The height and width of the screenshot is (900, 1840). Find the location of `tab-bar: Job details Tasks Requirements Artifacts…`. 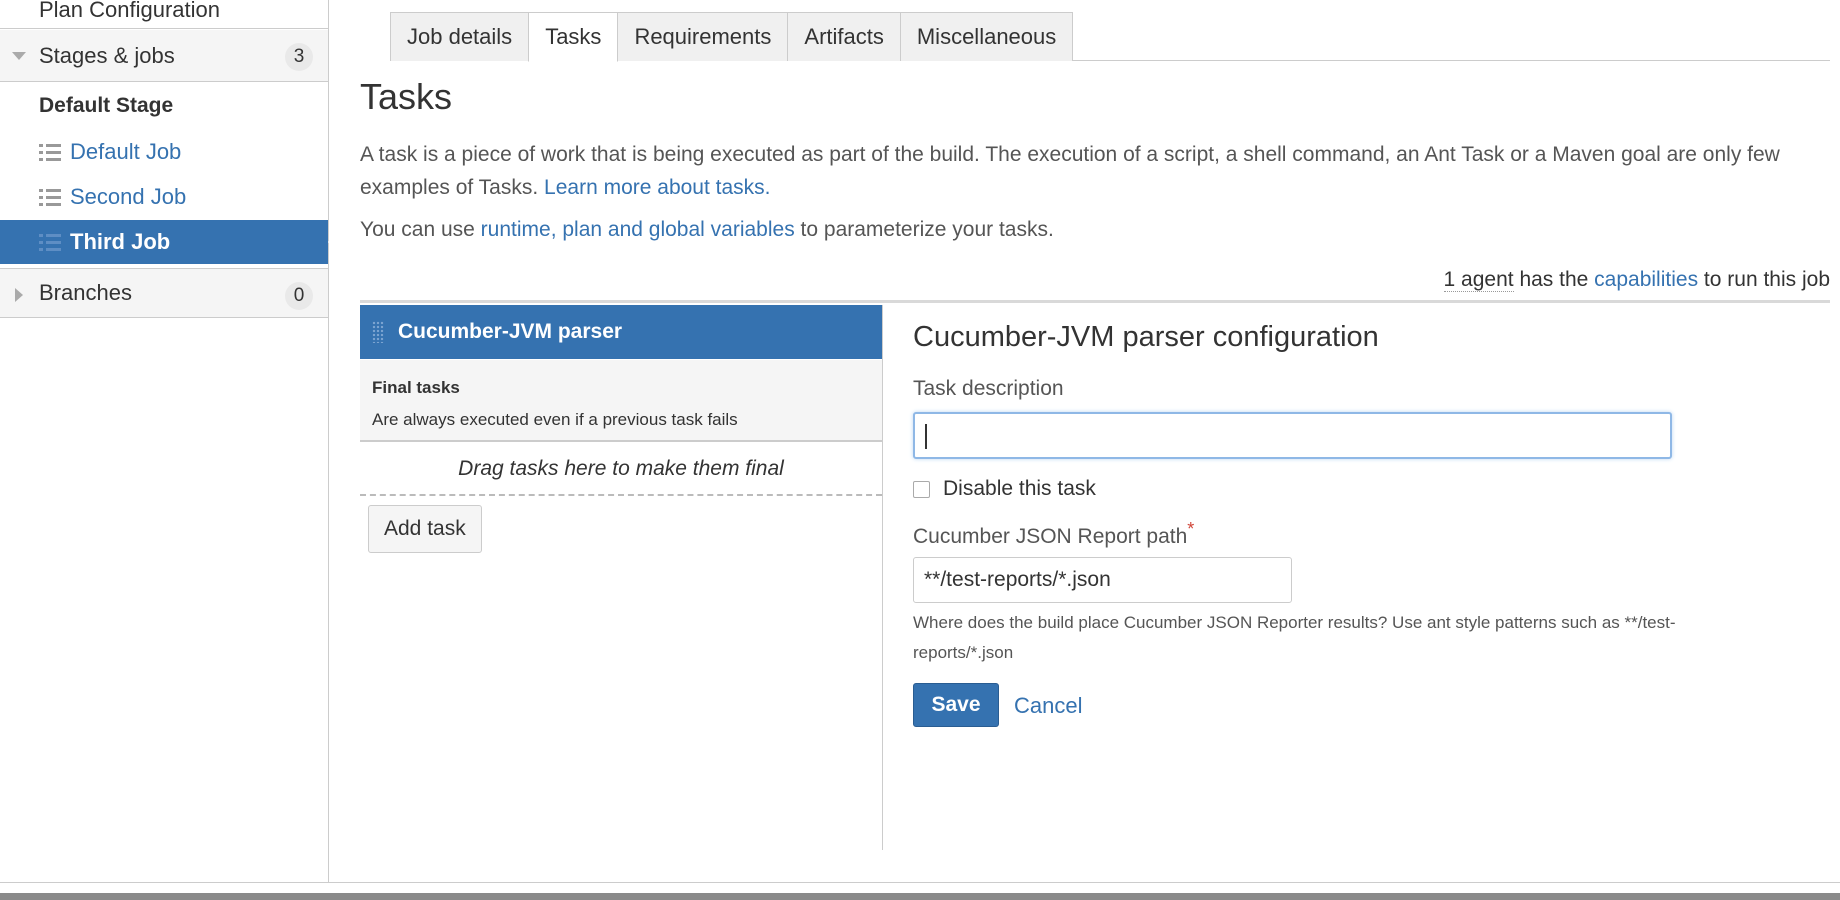

tab-bar: Job details Tasks Requirements Artifacts… is located at coordinates (732, 37).